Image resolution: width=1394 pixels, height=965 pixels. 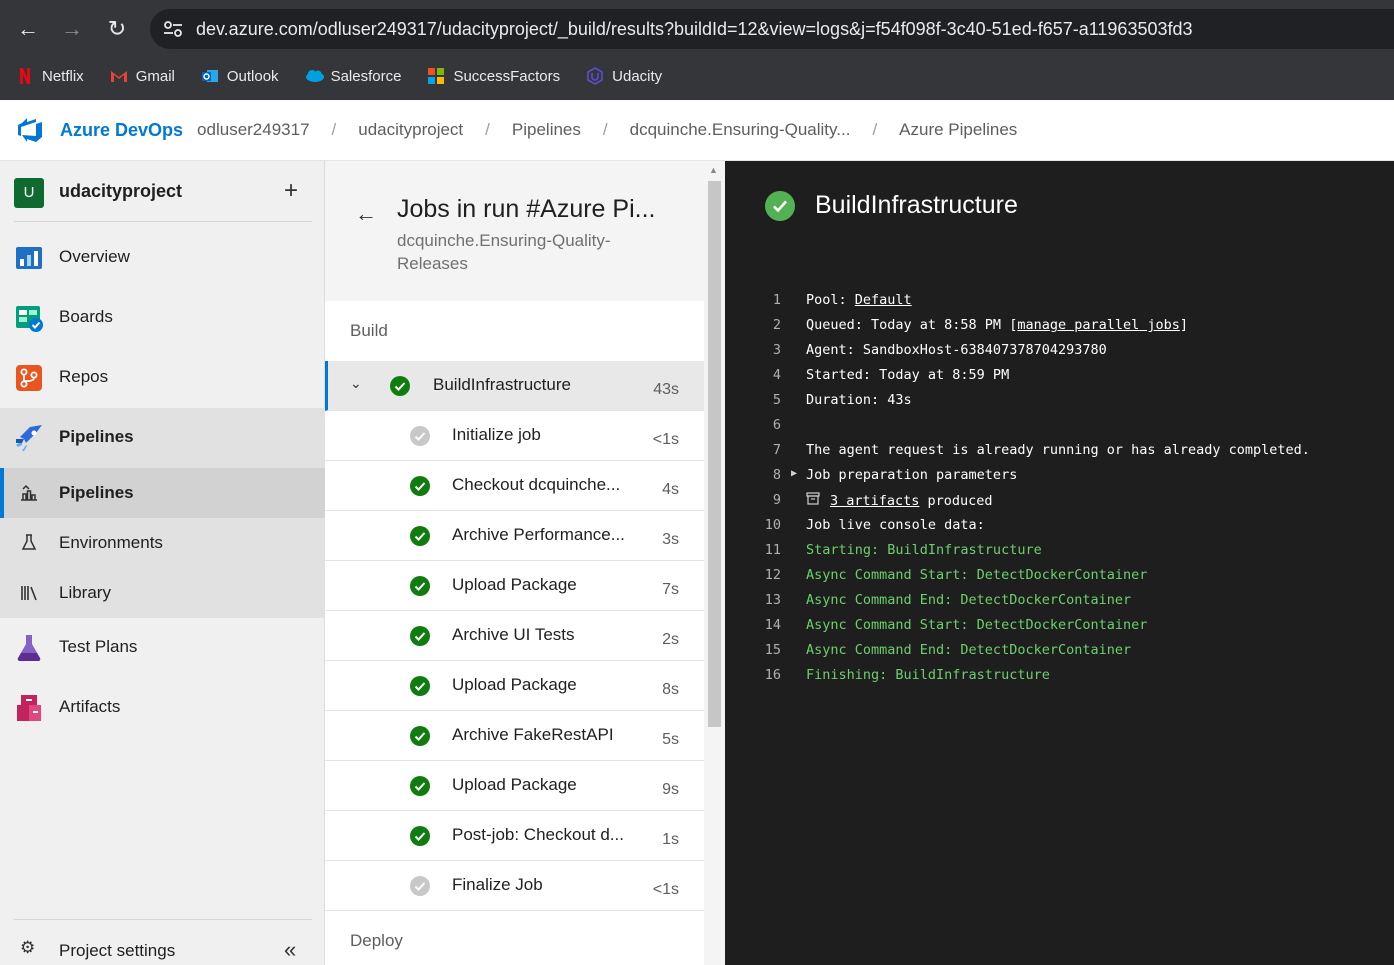 I want to click on job-step-duration: 2s, so click(x=670, y=639).